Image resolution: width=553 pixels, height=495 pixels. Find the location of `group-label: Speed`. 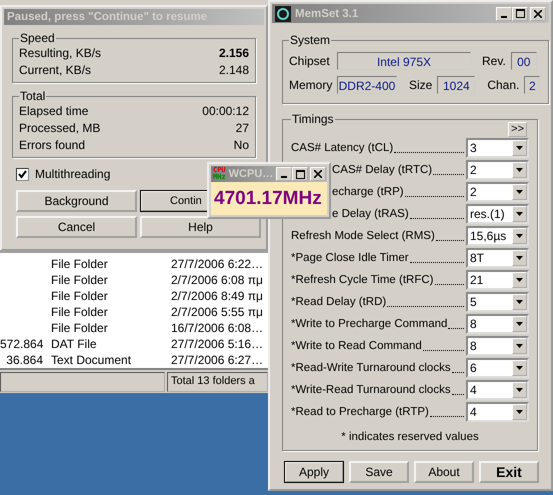

group-label: Speed is located at coordinates (37, 38).